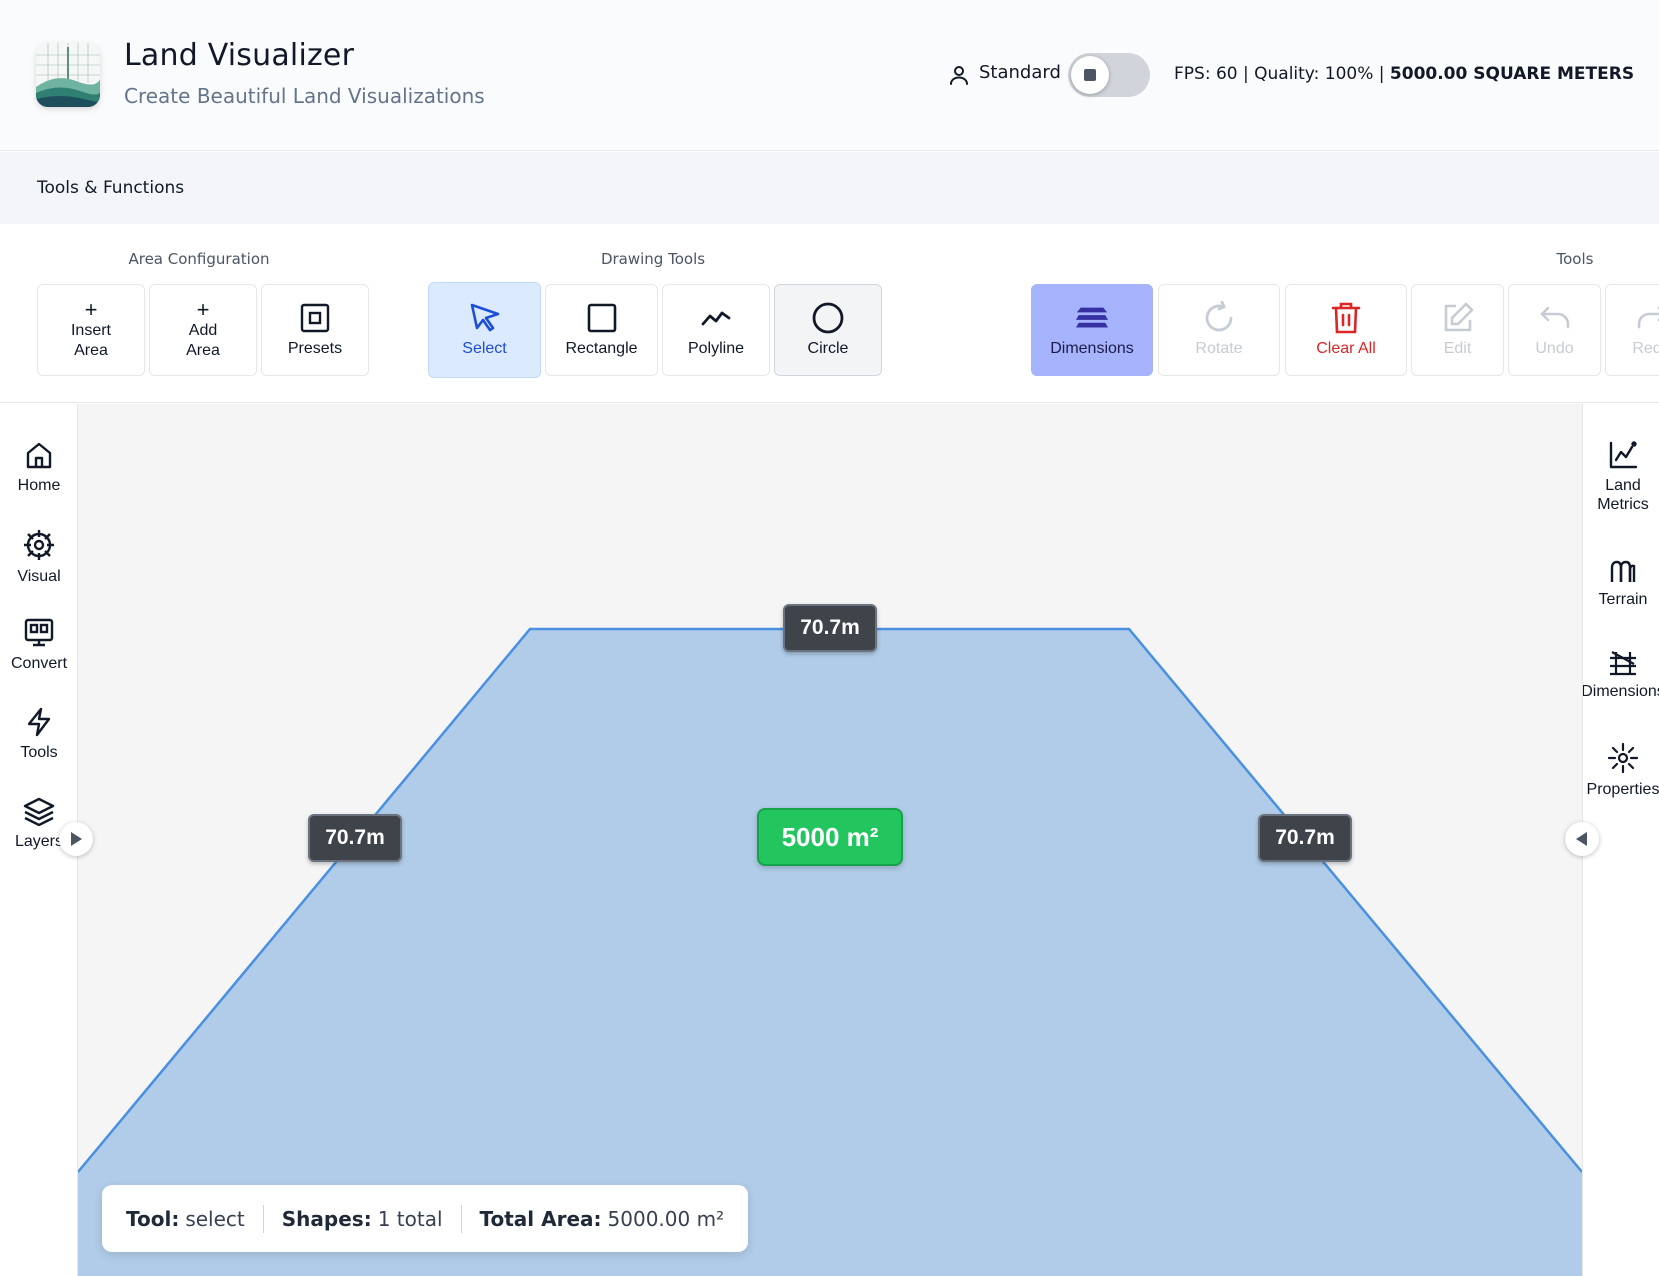 The height and width of the screenshot is (1276, 1659). I want to click on sidebar-item-home: Home, so click(39, 467).